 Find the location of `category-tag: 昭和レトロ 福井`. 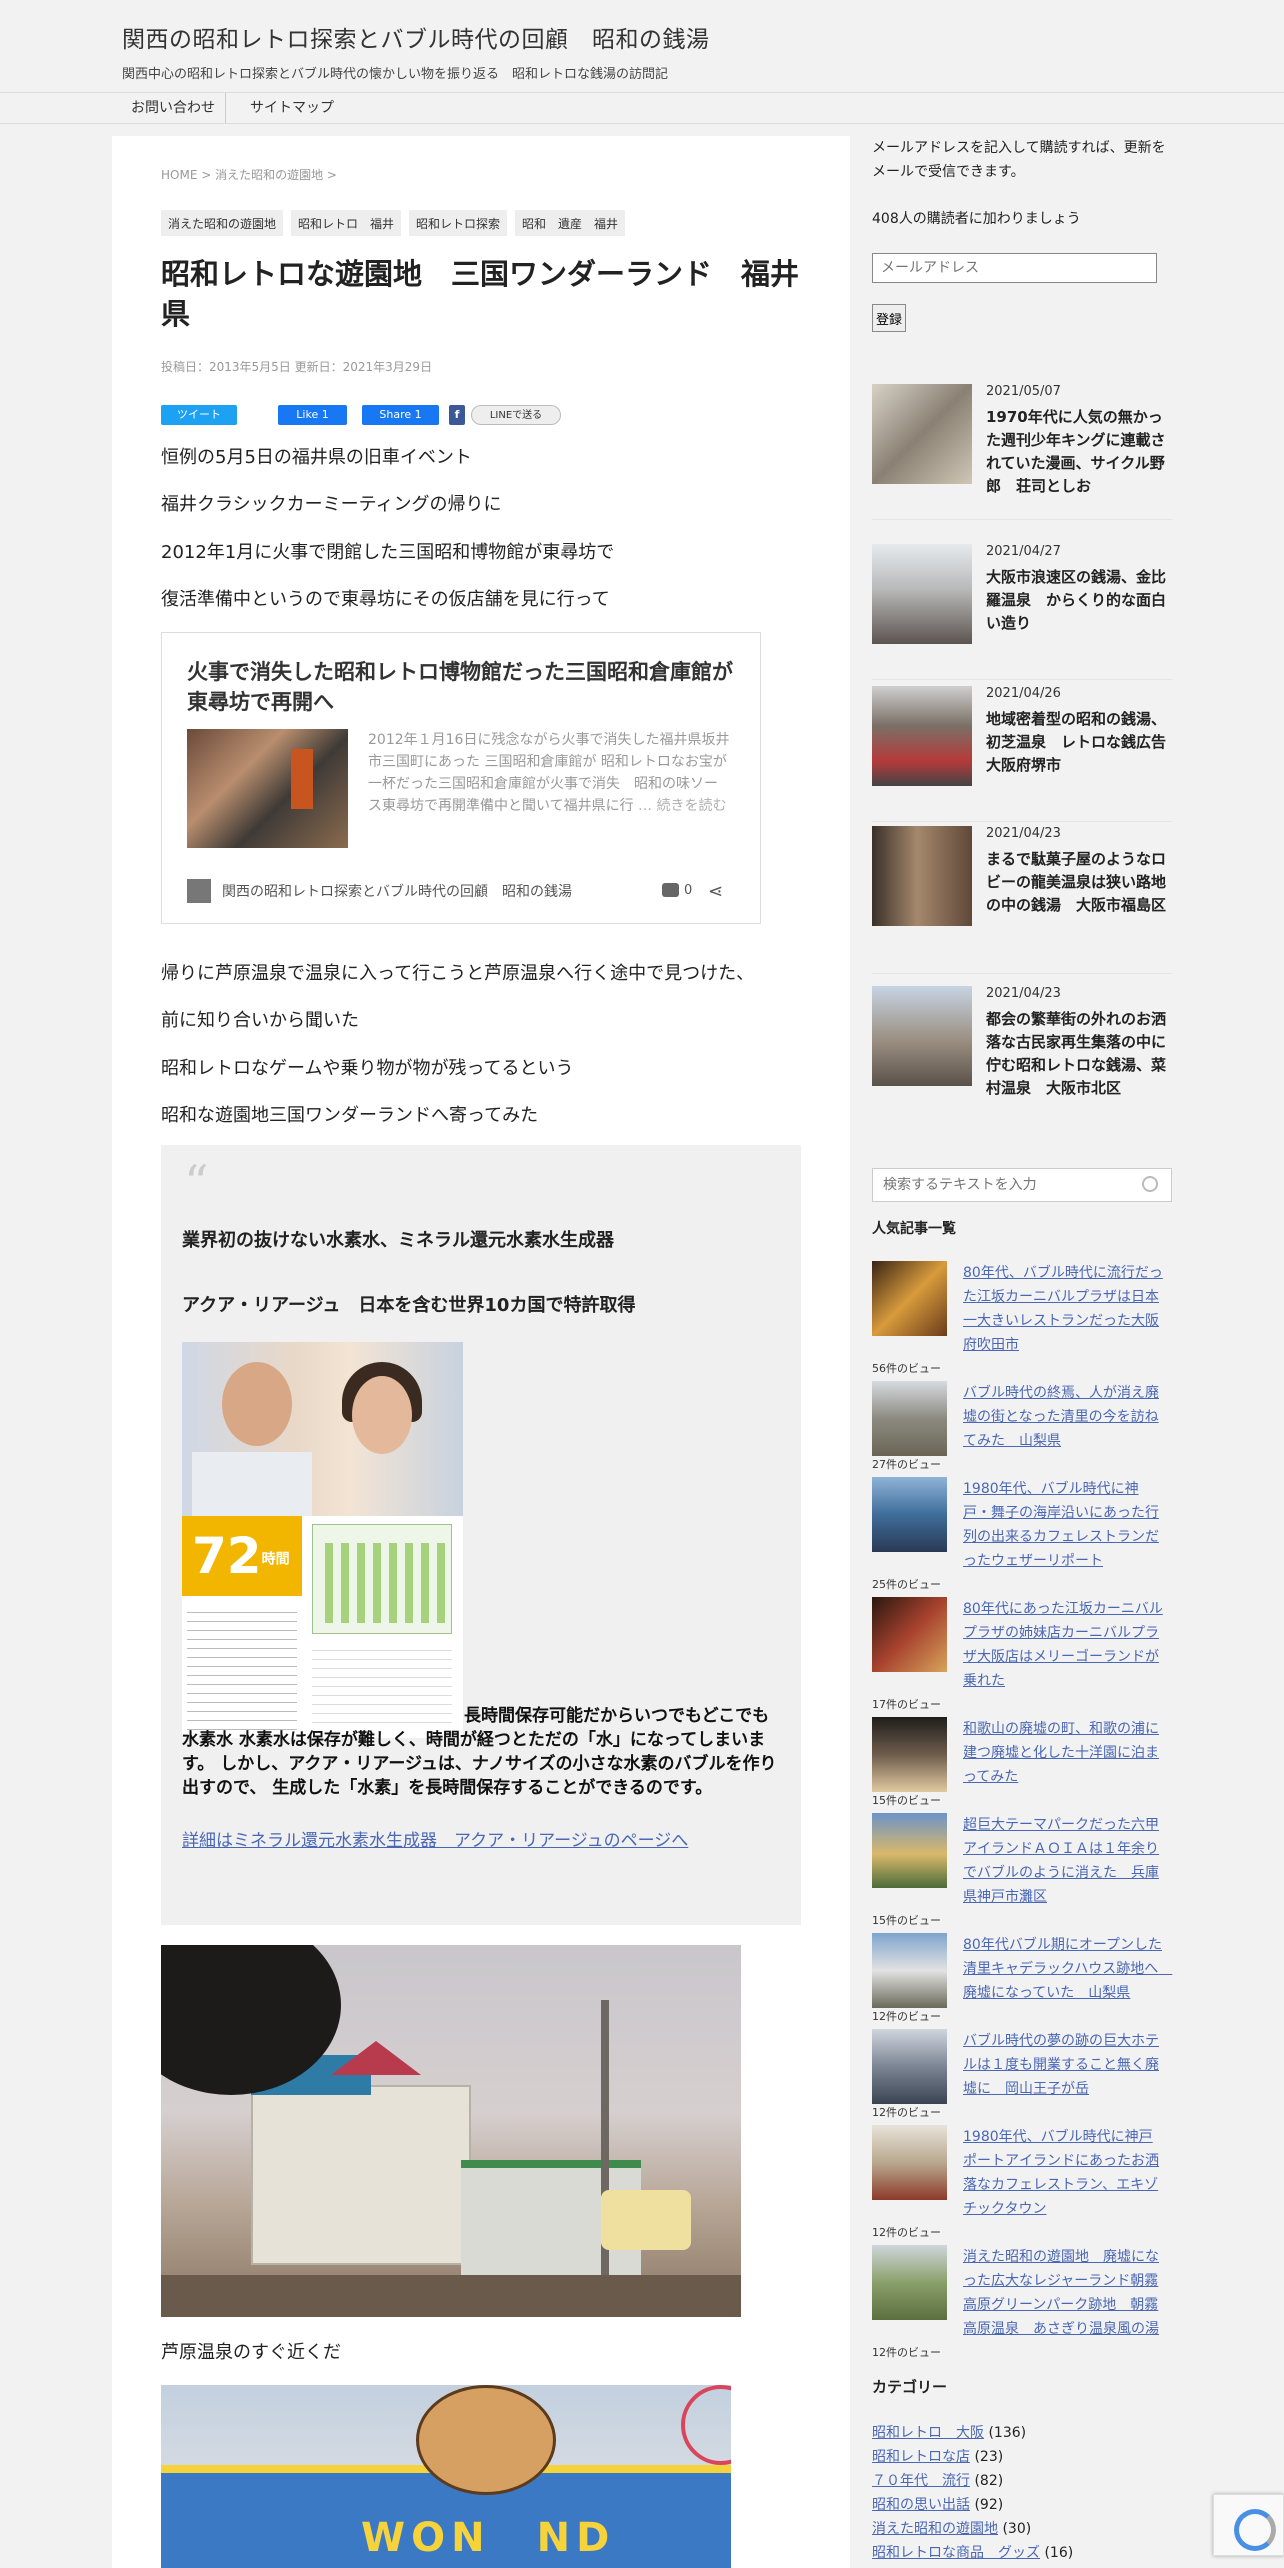

category-tag: 昭和レトロ 福井 is located at coordinates (346, 223).